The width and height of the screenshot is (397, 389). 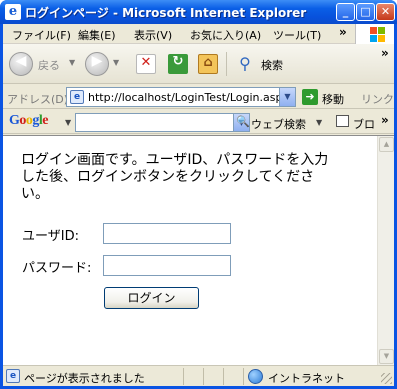 What do you see at coordinates (146, 64) in the screenshot?
I see `stop-icon: ✕` at bounding box center [146, 64].